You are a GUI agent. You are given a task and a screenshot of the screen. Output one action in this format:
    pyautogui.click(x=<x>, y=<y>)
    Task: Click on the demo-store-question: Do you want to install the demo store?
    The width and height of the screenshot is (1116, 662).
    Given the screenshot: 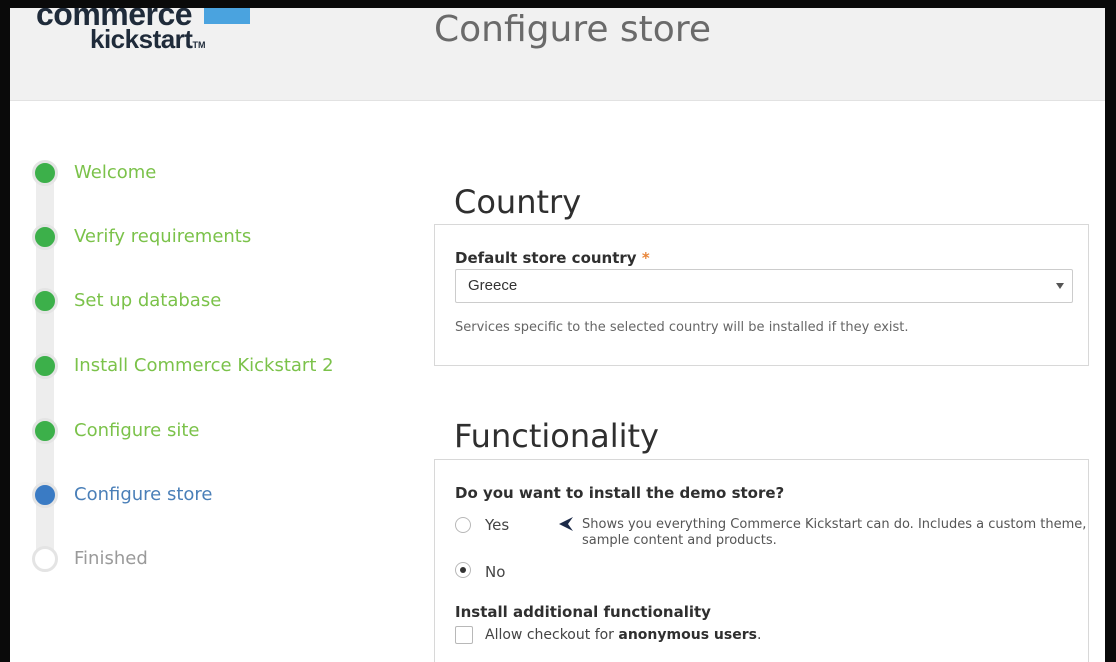 What is the action you would take?
    pyautogui.click(x=620, y=493)
    